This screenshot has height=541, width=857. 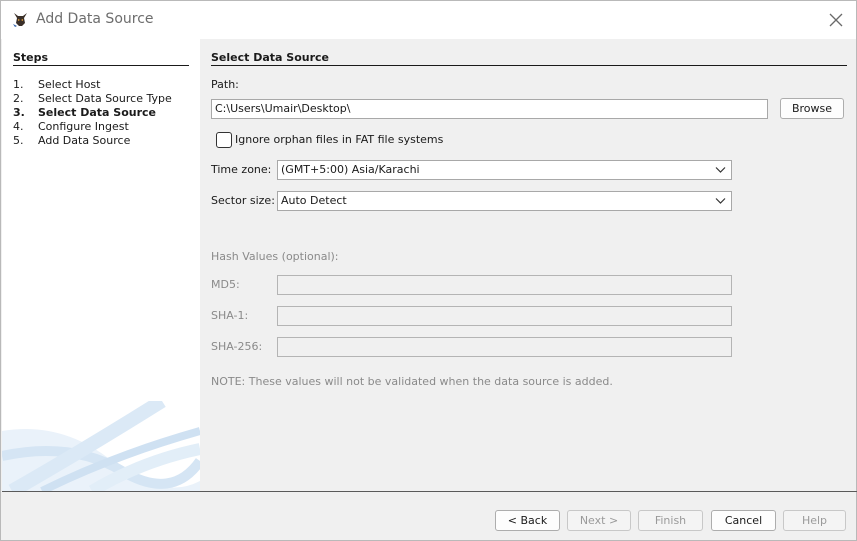 What do you see at coordinates (101, 58) in the screenshot?
I see `steps-title: Steps` at bounding box center [101, 58].